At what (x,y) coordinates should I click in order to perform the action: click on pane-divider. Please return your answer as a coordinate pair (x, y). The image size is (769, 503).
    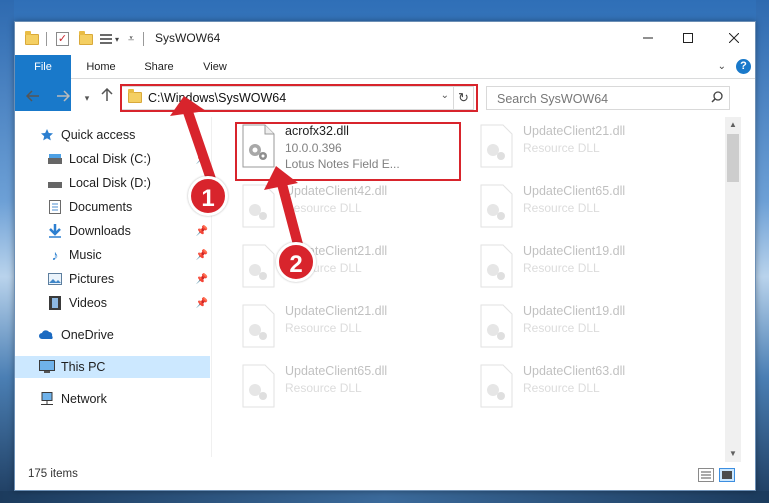
    Looking at the image, I should click on (211, 287).